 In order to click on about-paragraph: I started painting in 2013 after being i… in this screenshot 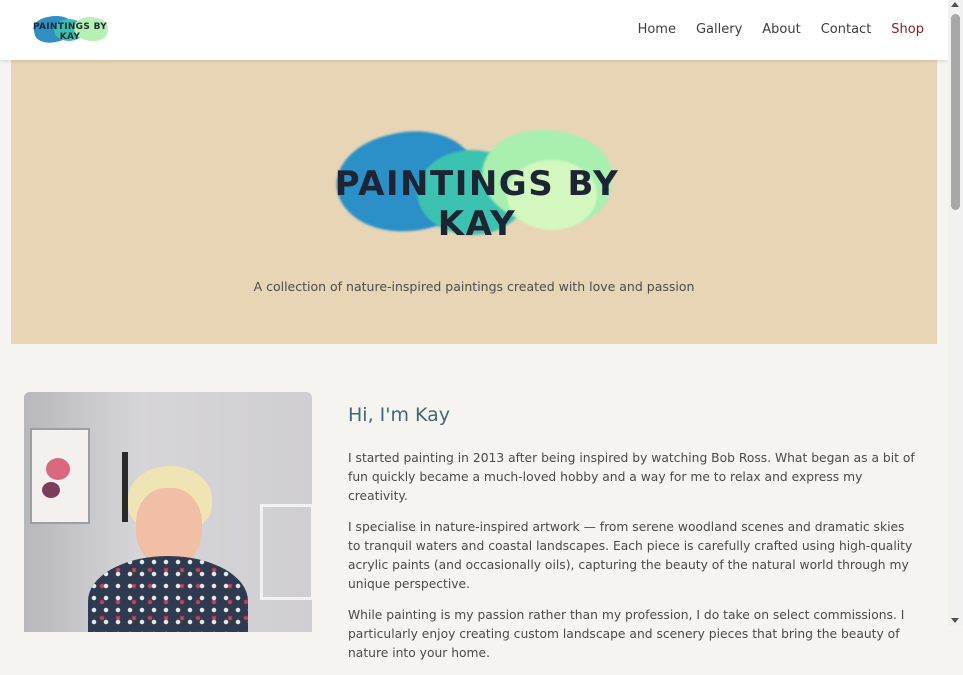, I will do `click(631, 477)`.